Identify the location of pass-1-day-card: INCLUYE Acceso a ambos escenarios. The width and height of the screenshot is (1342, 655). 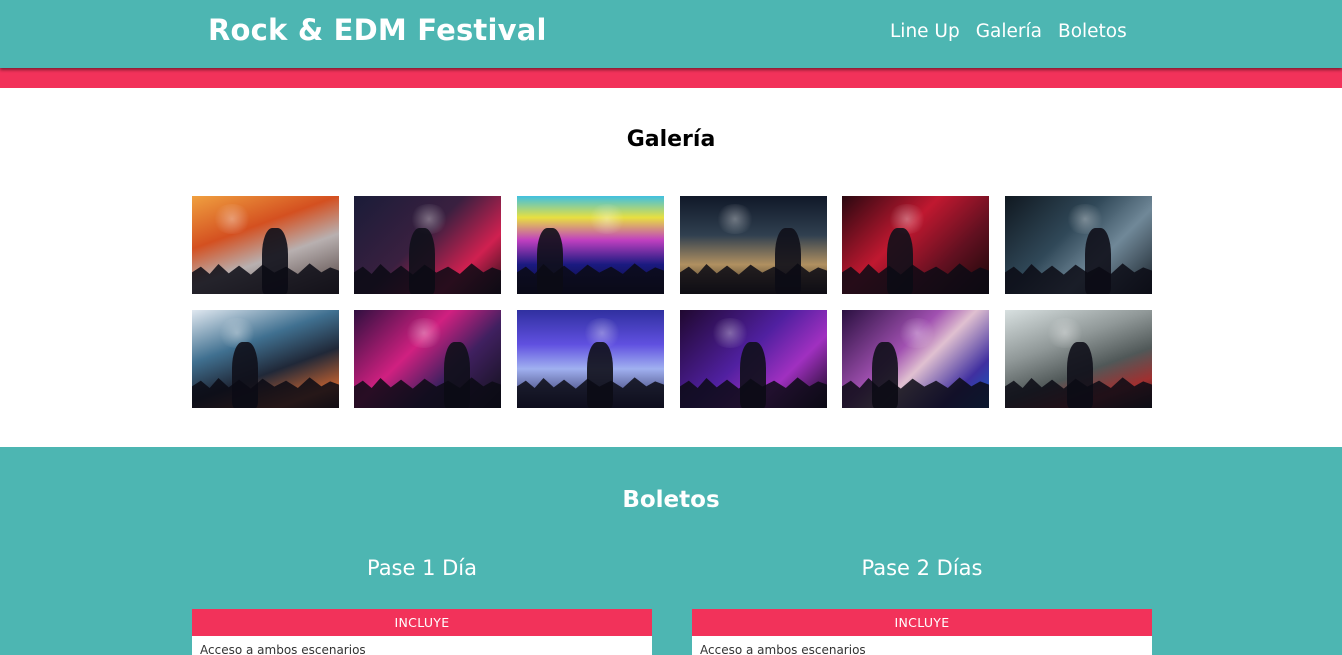
(422, 632).